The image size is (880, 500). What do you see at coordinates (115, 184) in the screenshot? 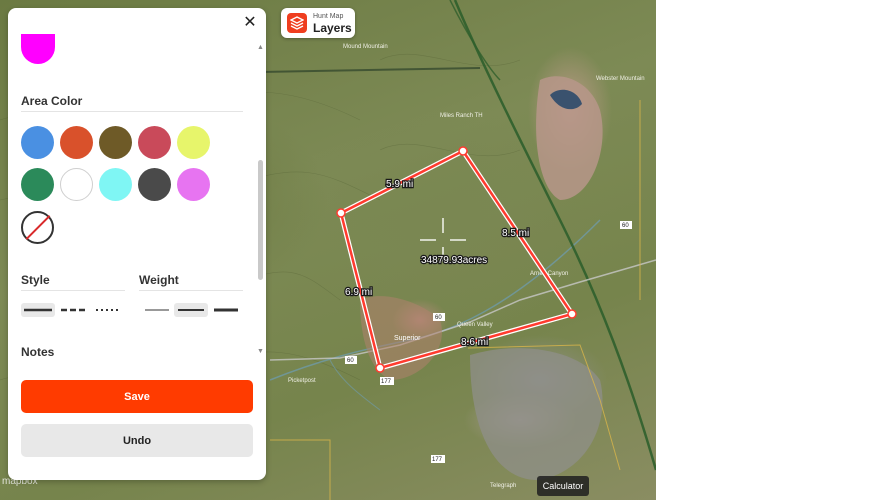
I see `color-swatch-cyan` at bounding box center [115, 184].